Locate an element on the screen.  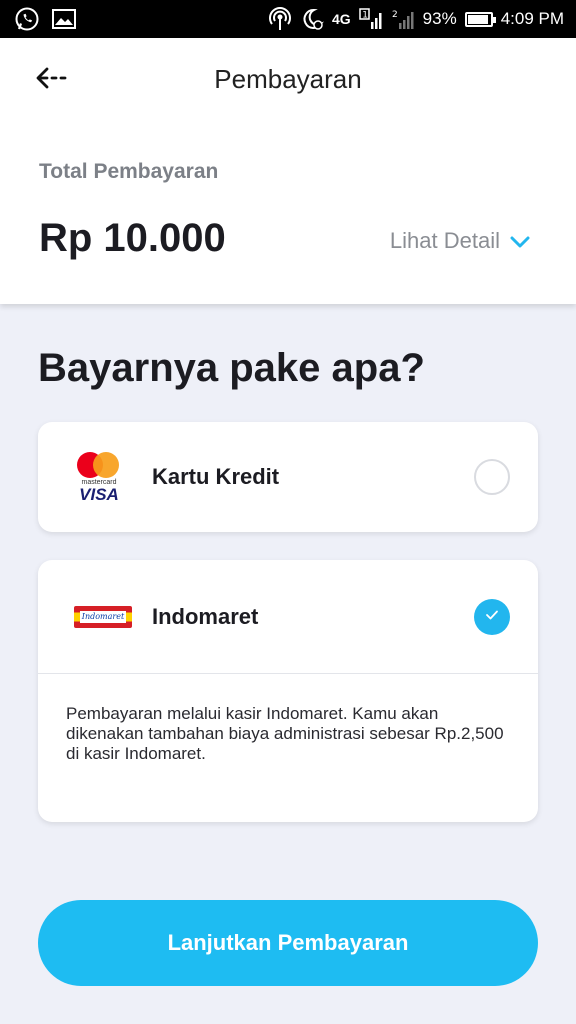
view-detail-link: Lihat Detail is located at coordinates (460, 241).